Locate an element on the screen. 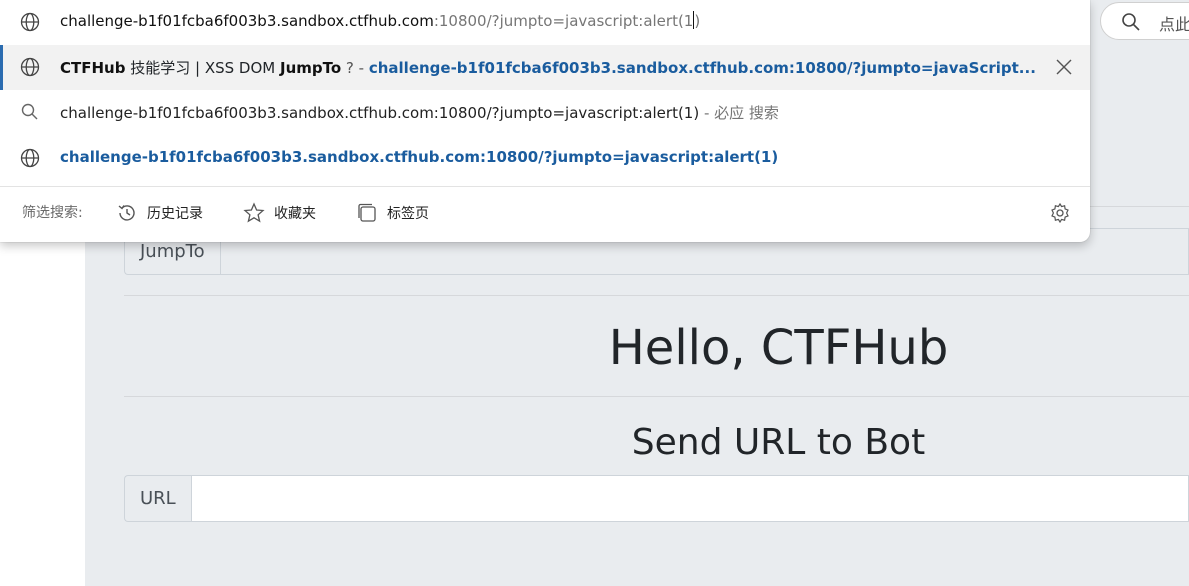  tabs-icon is located at coordinates (367, 212).